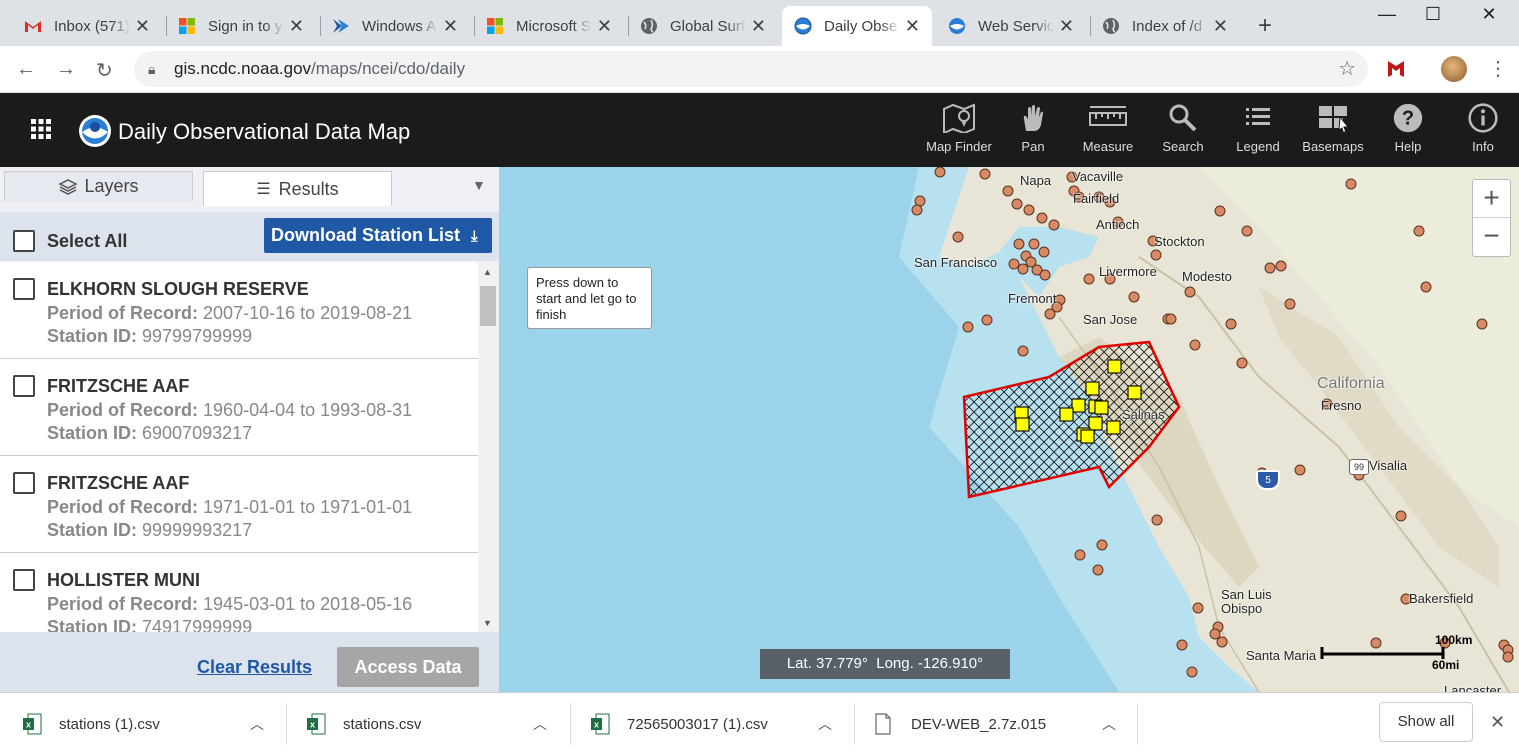 The image size is (1519, 755). I want to click on measure-button: Measure, so click(1108, 128).